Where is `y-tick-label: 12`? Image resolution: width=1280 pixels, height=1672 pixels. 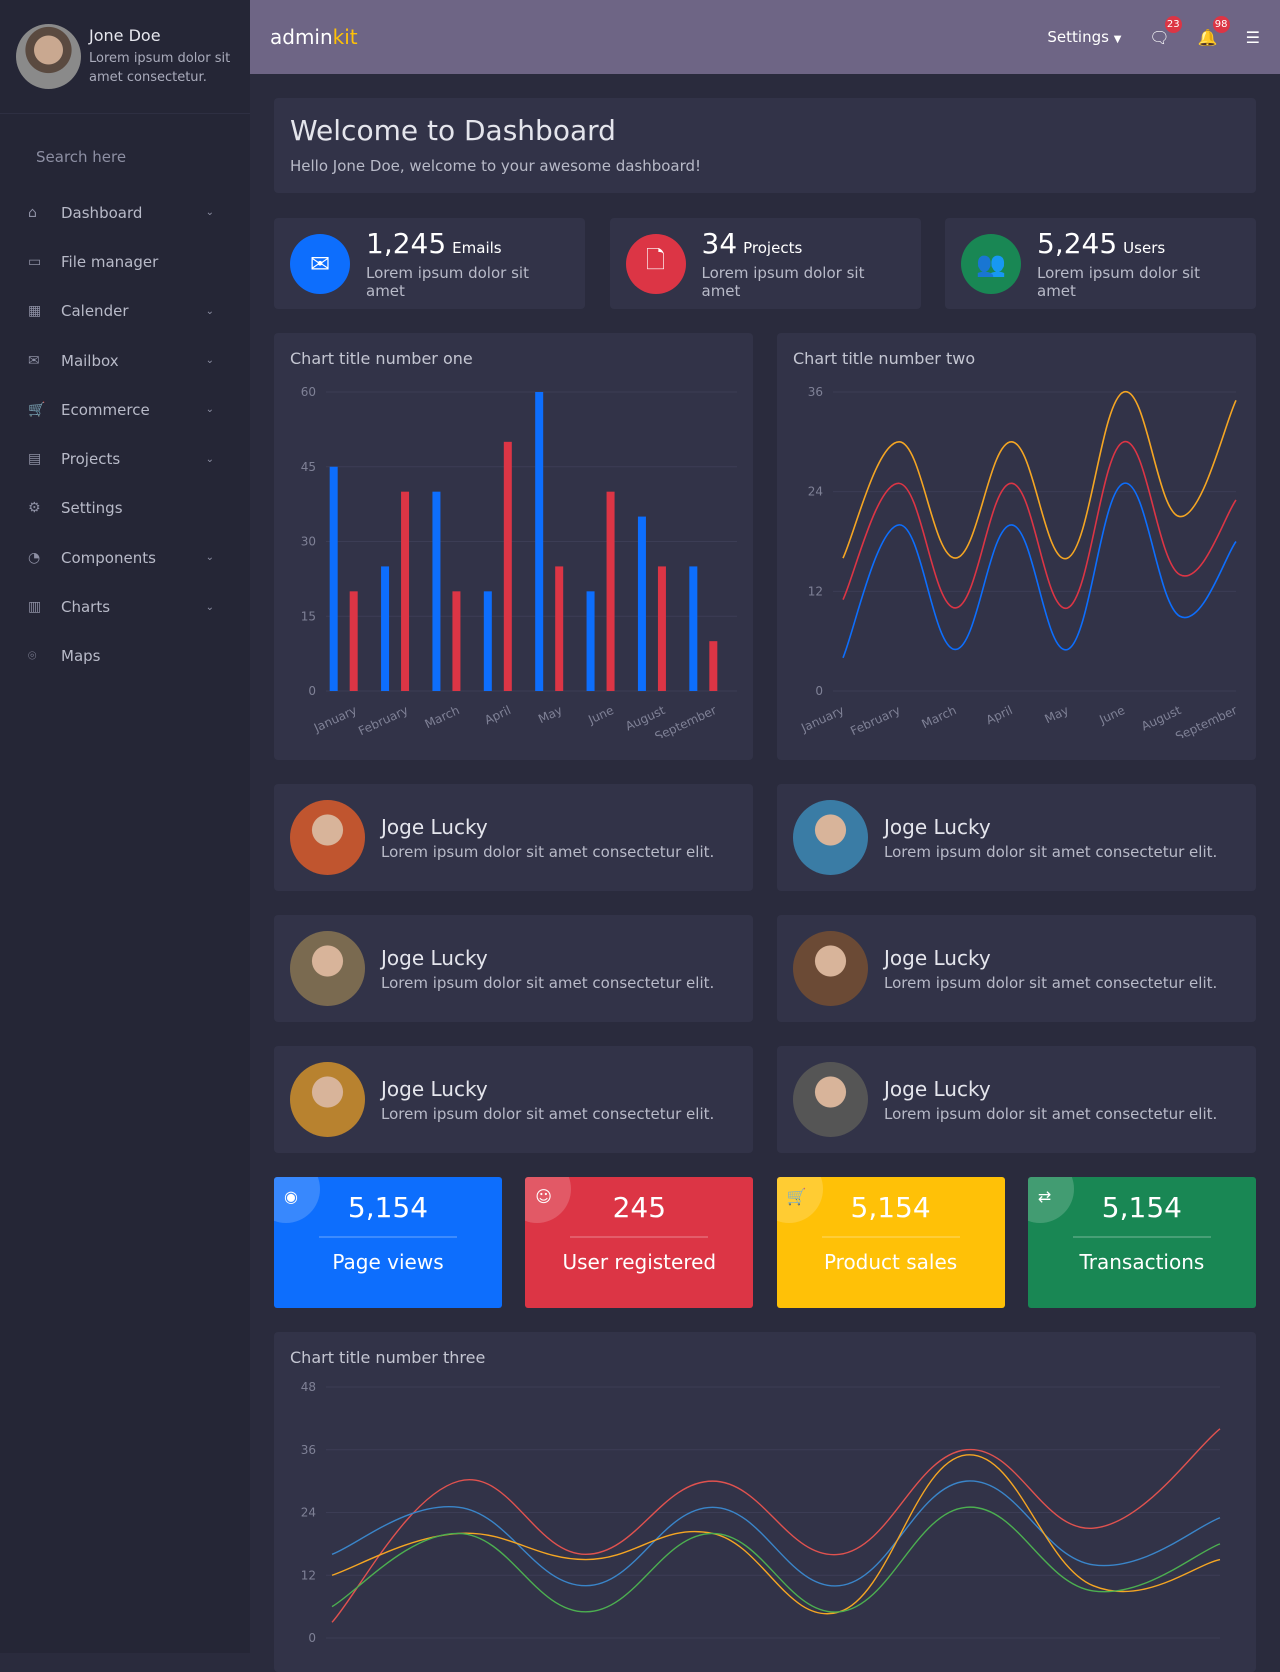 y-tick-label: 12 is located at coordinates (308, 1575).